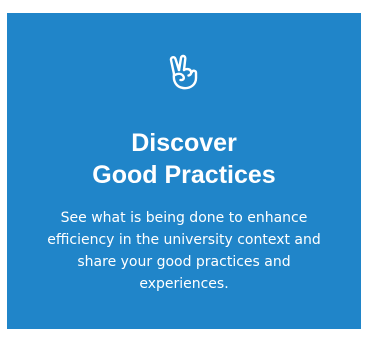  Describe the element at coordinates (184, 73) in the screenshot. I see `hand-peace-icon` at that location.